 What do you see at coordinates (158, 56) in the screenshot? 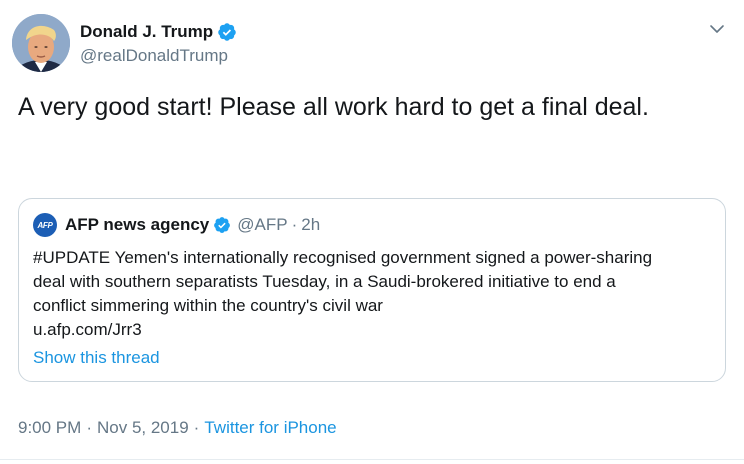
I see `author-handle: @realDonaldTrump` at bounding box center [158, 56].